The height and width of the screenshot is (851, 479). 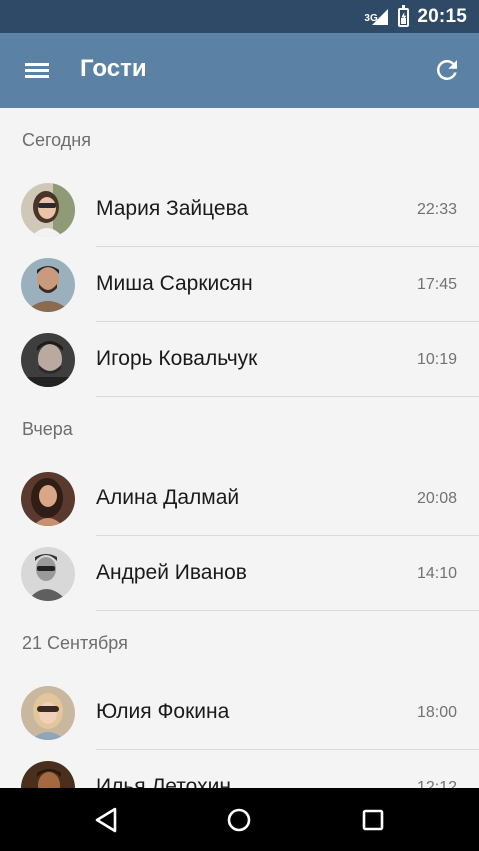 I want to click on status-icons: 3G 20:15, so click(x=415, y=16).